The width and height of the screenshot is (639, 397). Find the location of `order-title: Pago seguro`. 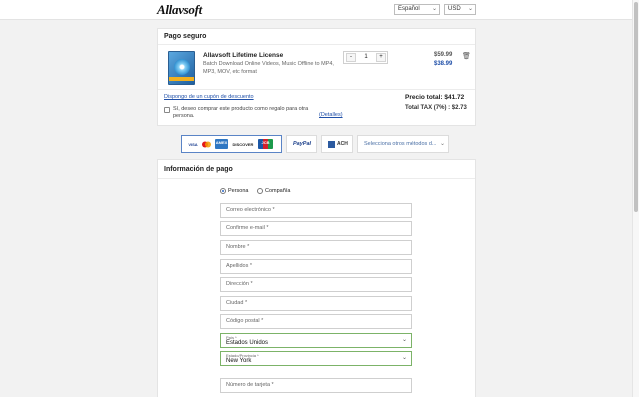

order-title: Pago seguro is located at coordinates (185, 36).